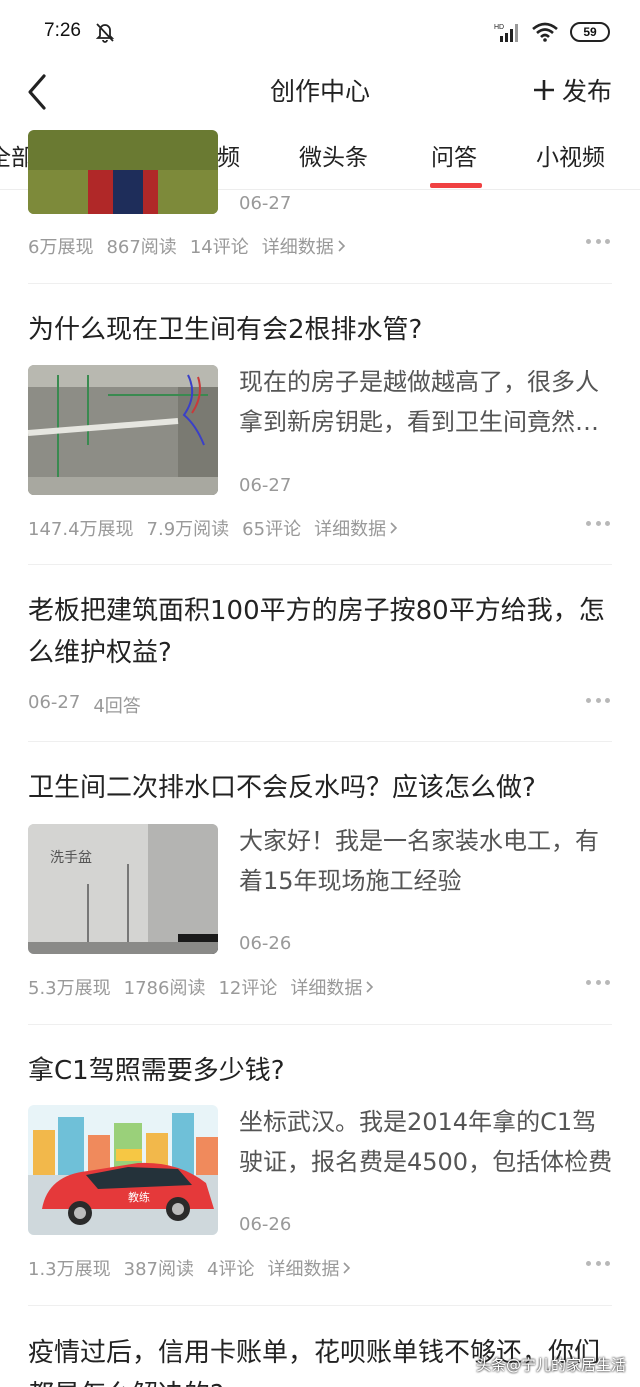 This screenshot has height=1387, width=640. What do you see at coordinates (123, 889) in the screenshot?
I see `item-thumbnail: 洗手盆` at bounding box center [123, 889].